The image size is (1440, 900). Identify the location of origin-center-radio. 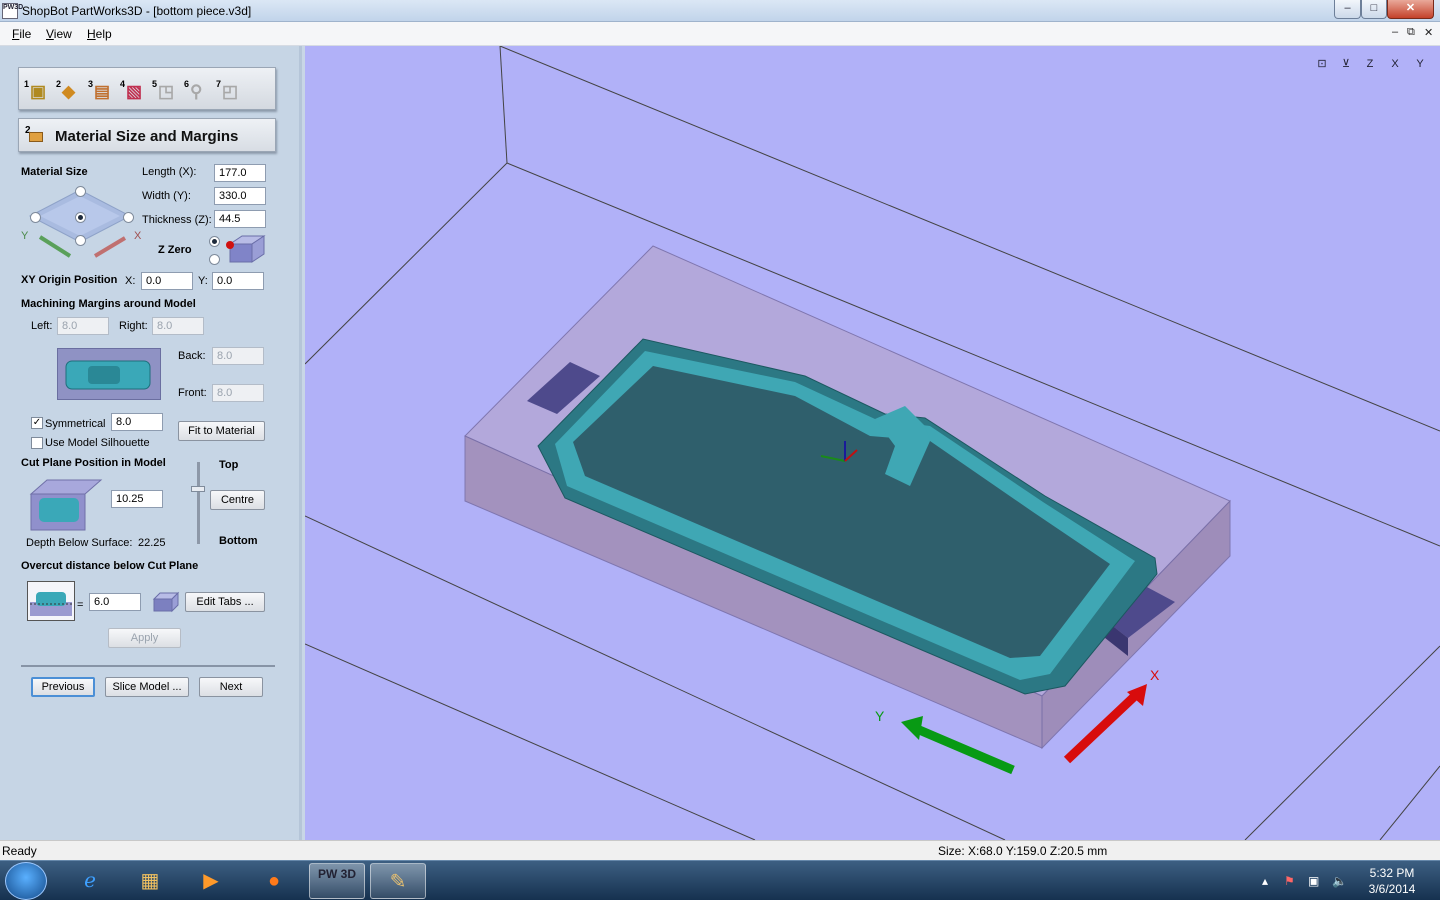
(80, 217).